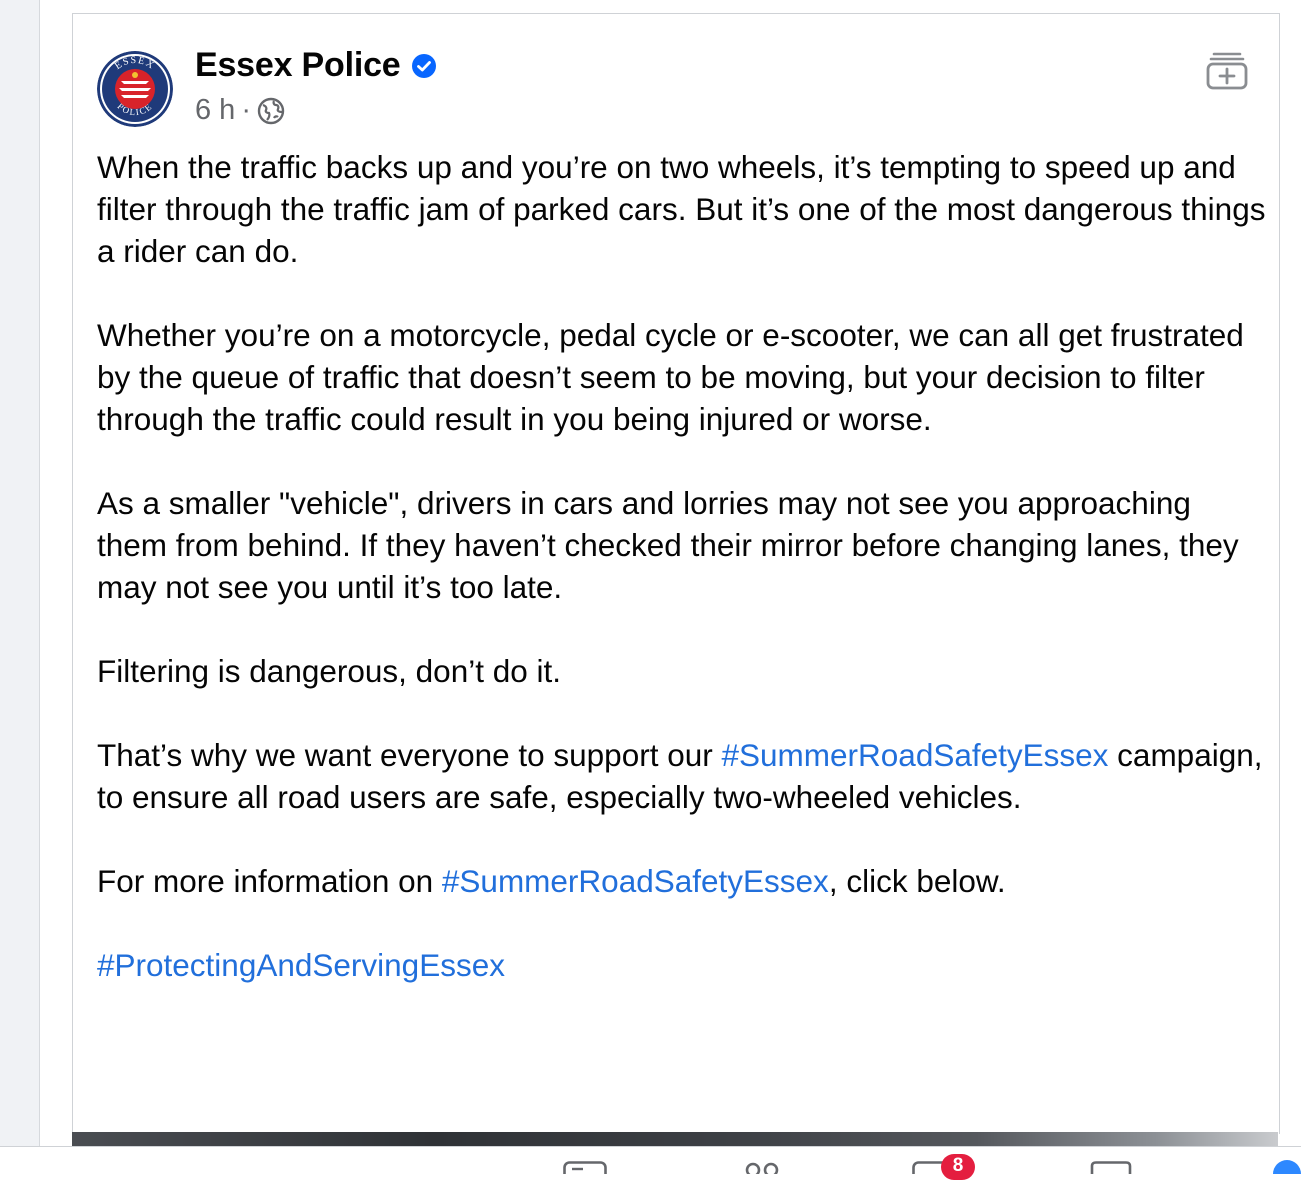 This screenshot has height=1180, width=1301. Describe the element at coordinates (298, 65) in the screenshot. I see `page-name: Essex Police` at that location.